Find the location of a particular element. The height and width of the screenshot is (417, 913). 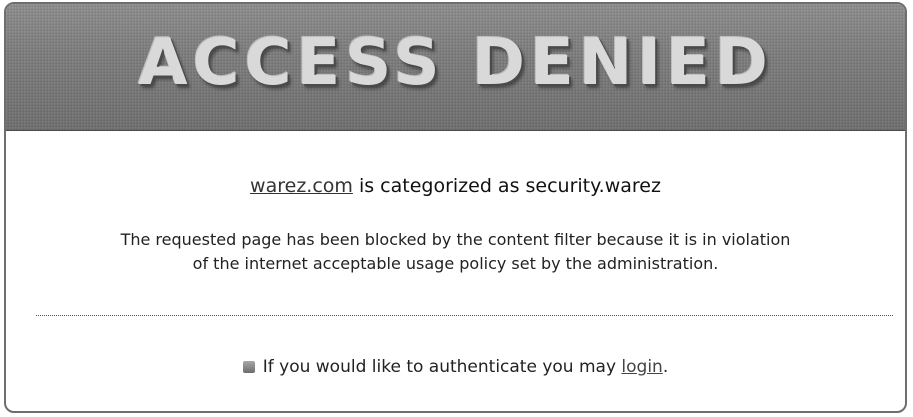

blocked-domain-link: warez.com is located at coordinates (301, 186).